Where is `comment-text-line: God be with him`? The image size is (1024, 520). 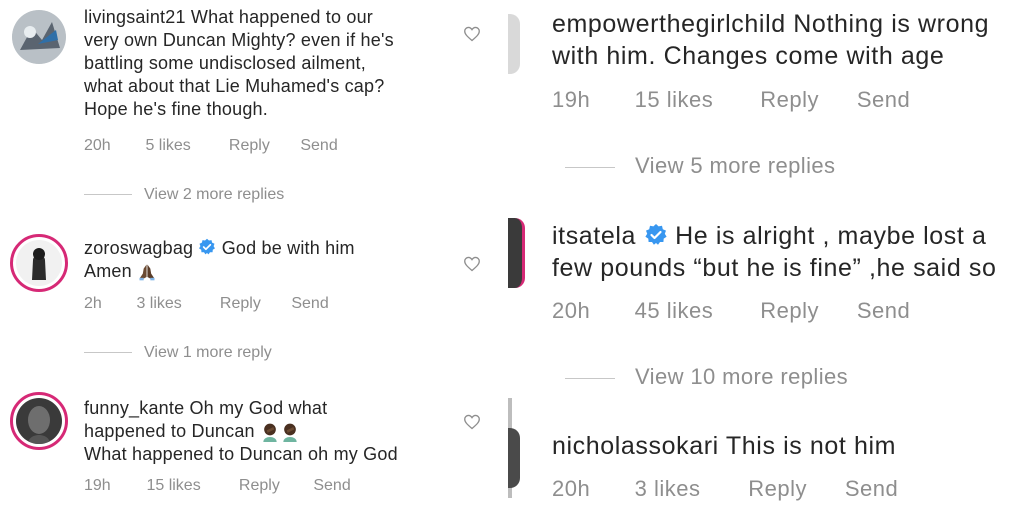
comment-text-line: God be with him is located at coordinates (288, 248).